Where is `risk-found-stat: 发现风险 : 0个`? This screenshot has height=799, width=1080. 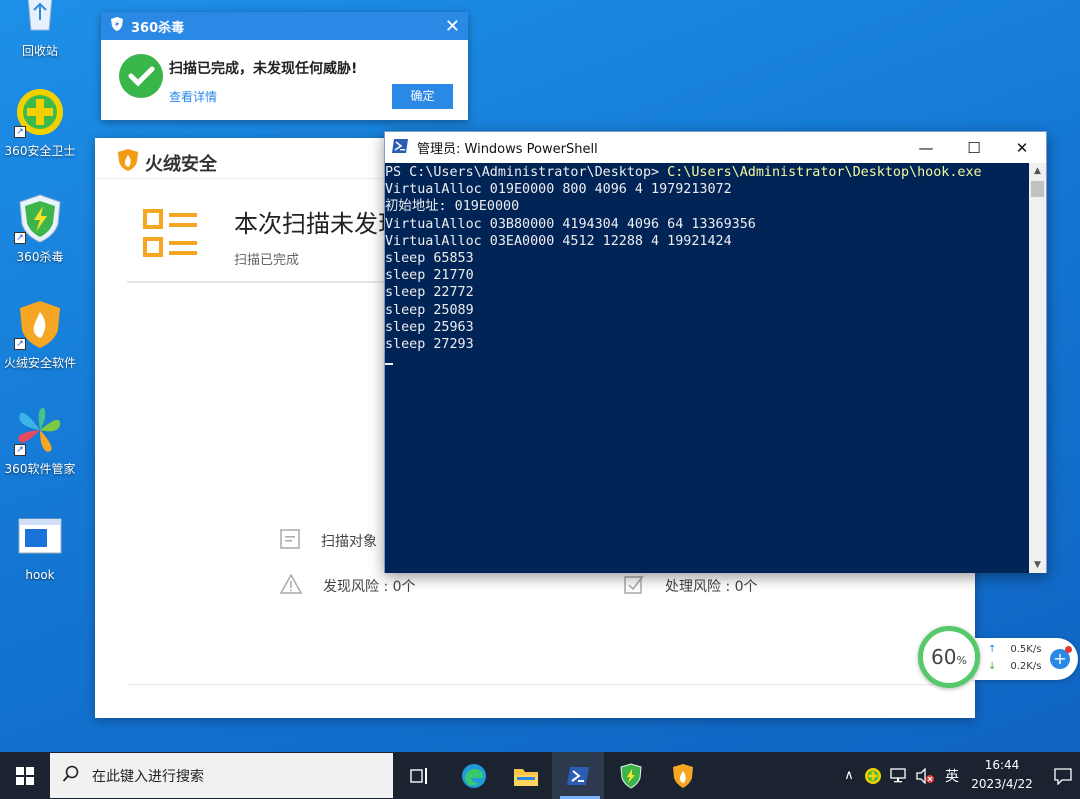
risk-found-stat: 发现风险 : 0个 is located at coordinates (347, 586).